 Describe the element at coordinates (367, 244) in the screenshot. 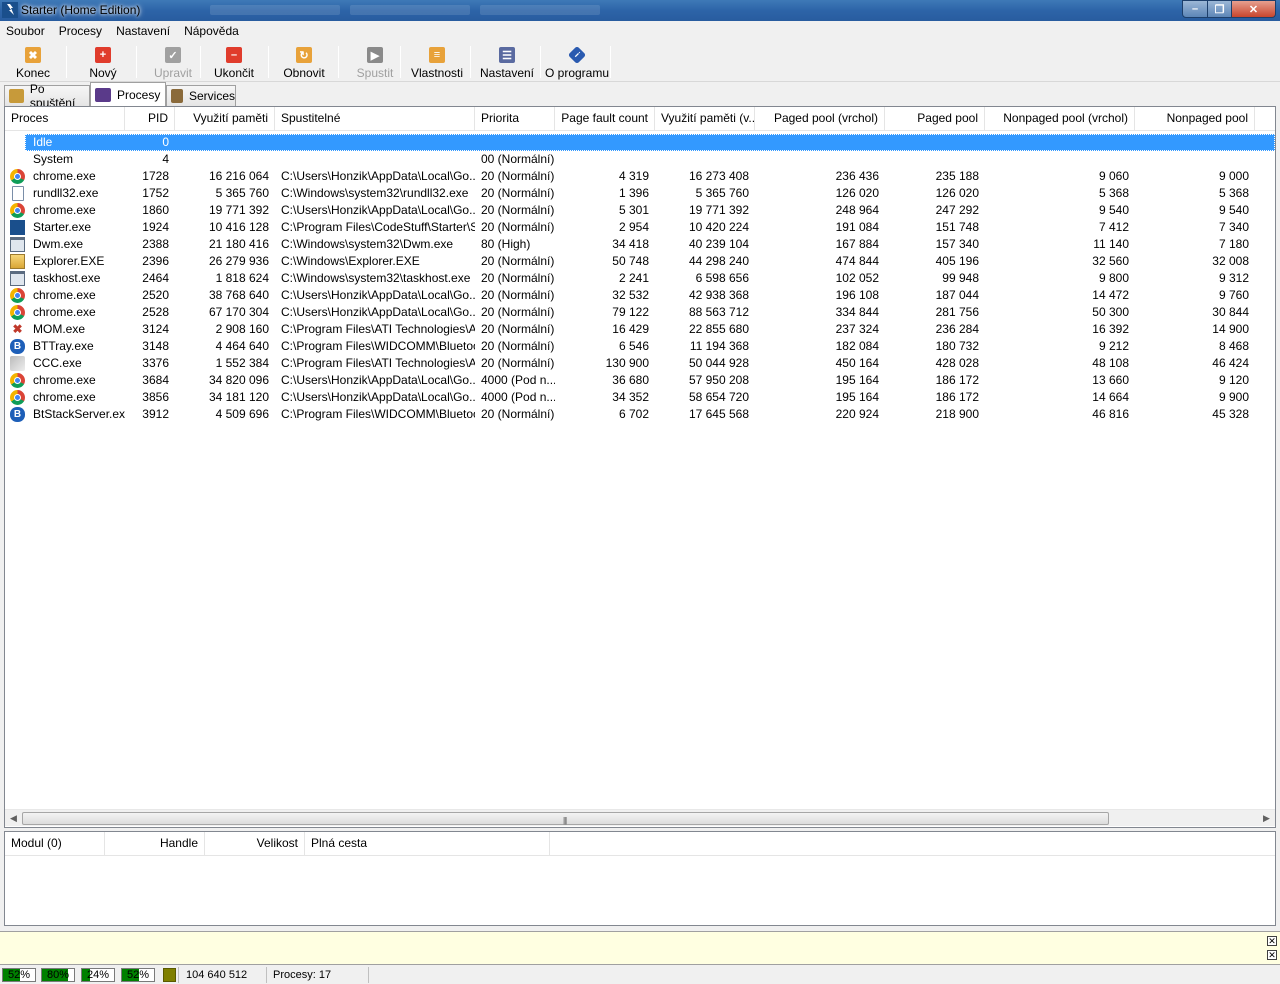

I see `cell-exe: C:\Windows\system32\Dwm.exe` at that location.